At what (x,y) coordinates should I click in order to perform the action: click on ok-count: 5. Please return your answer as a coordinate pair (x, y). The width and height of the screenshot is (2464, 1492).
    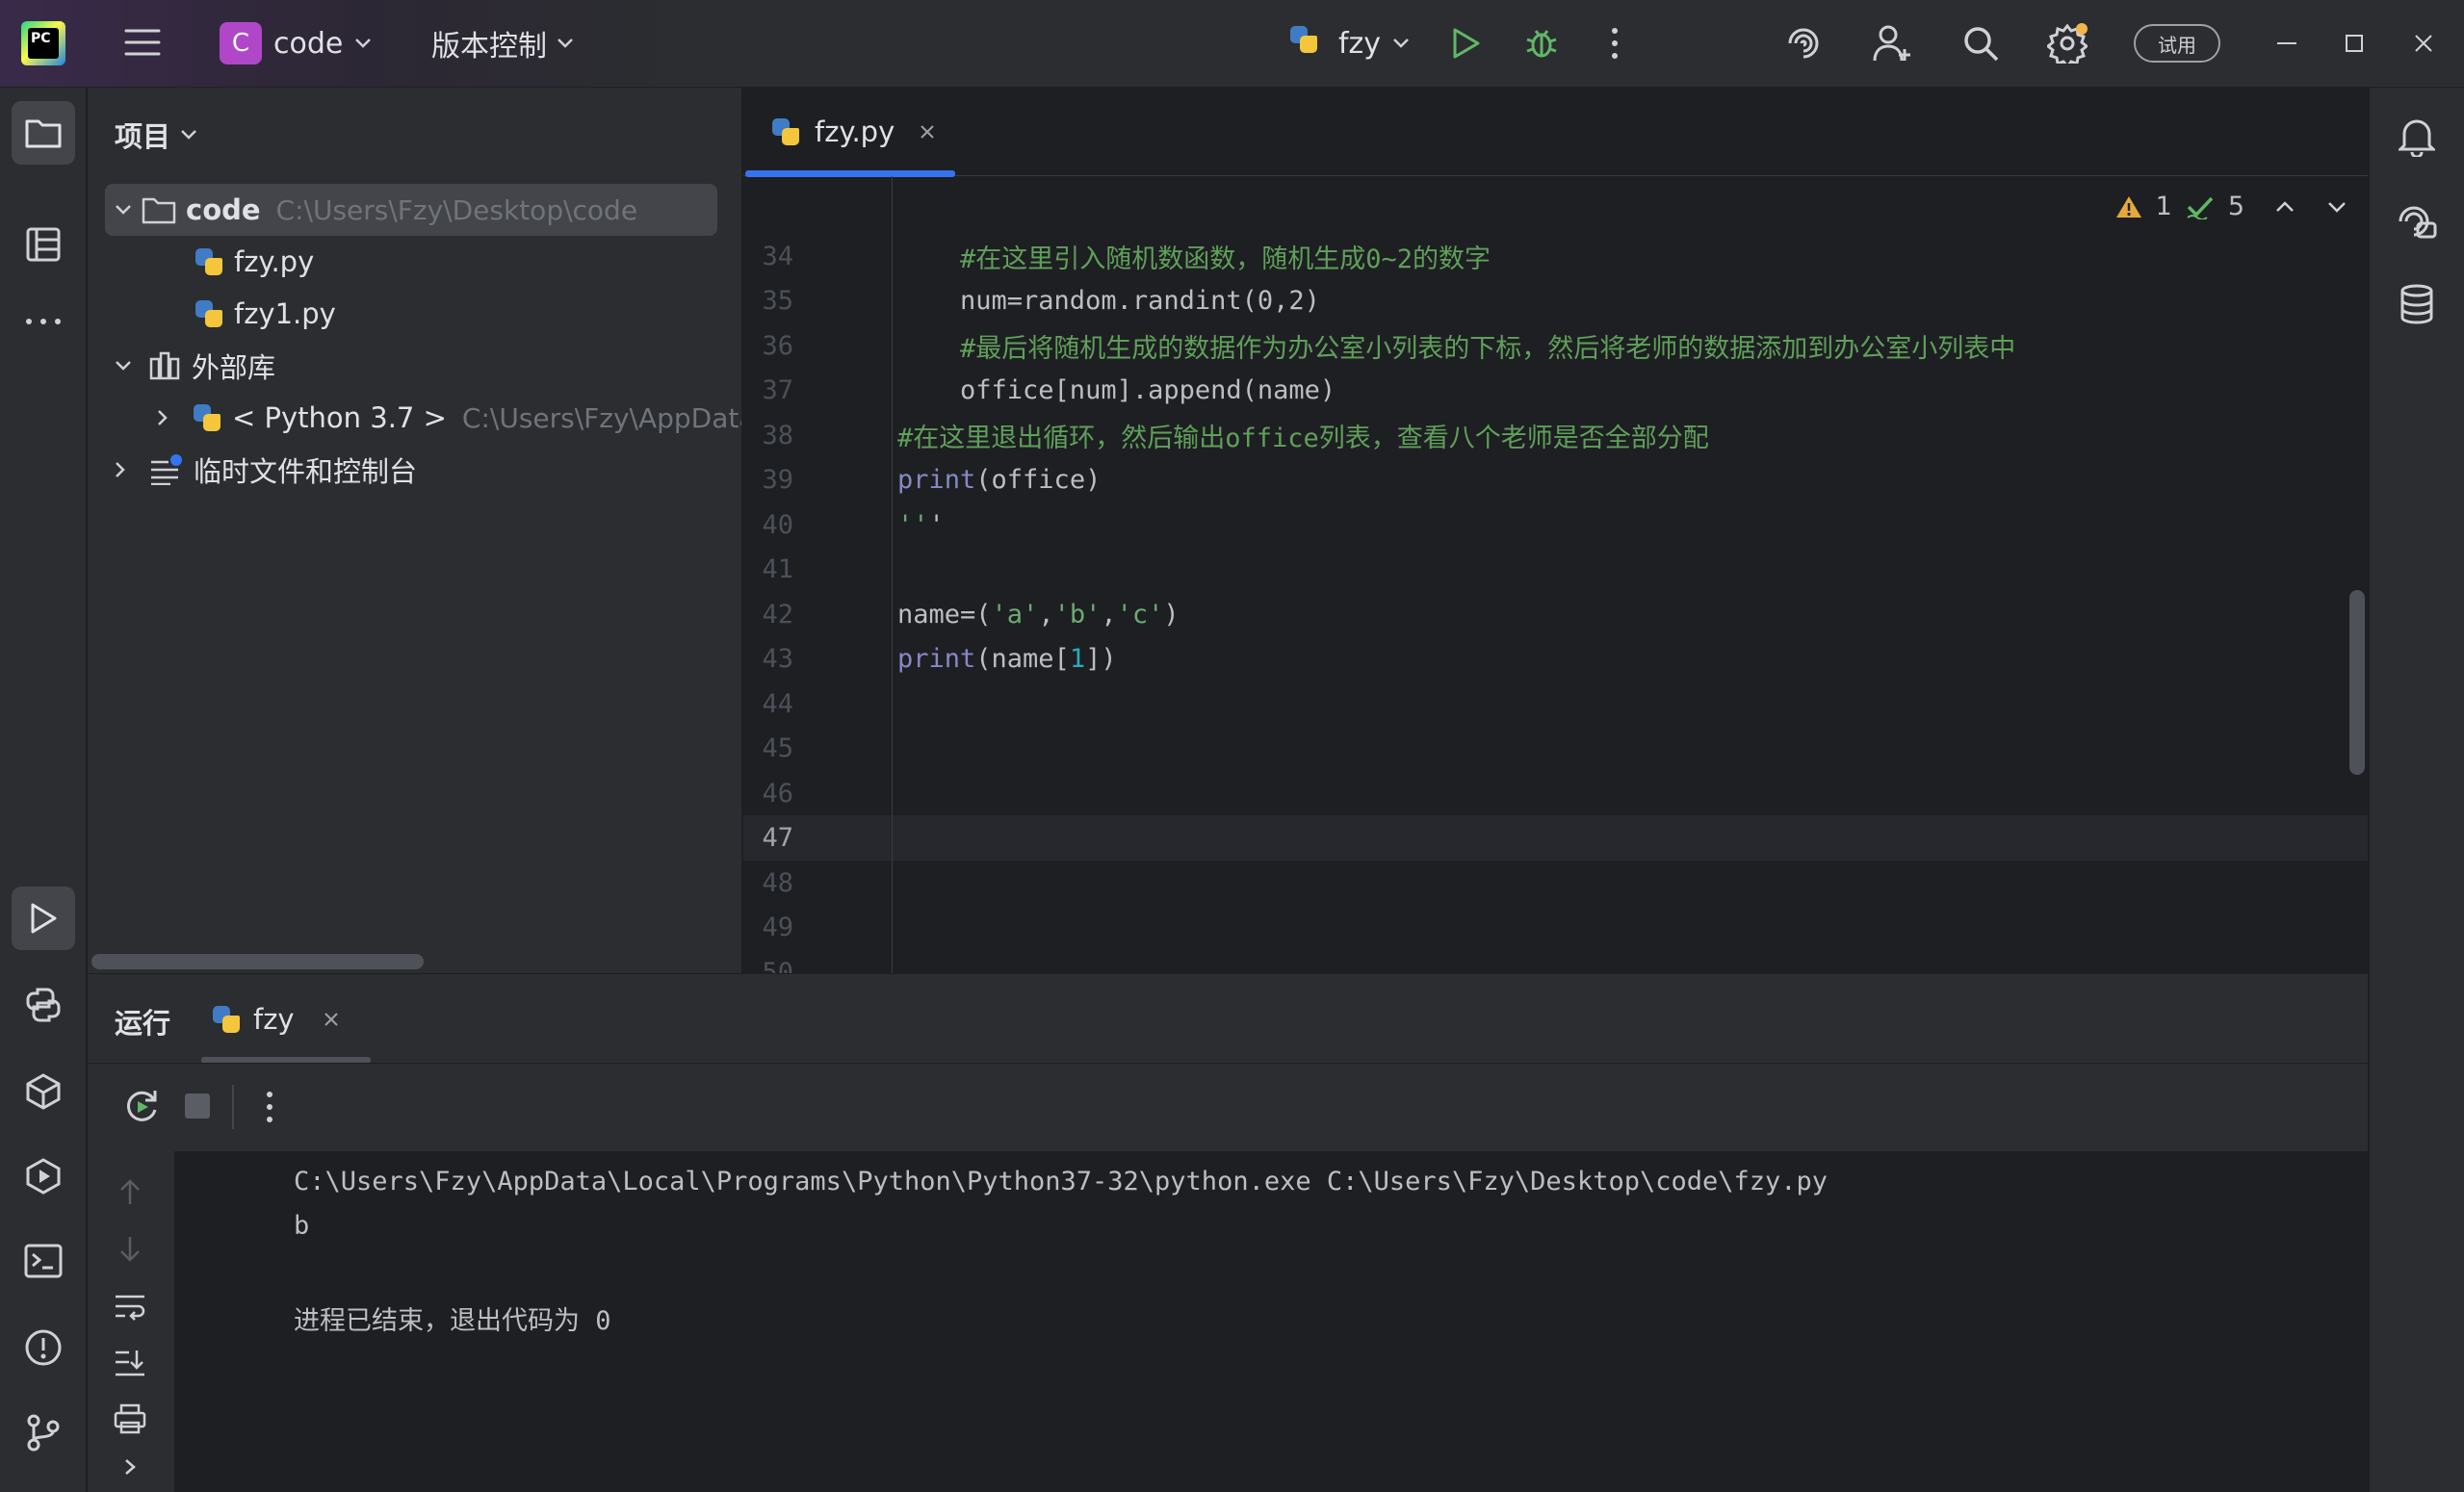
    Looking at the image, I should click on (2235, 206).